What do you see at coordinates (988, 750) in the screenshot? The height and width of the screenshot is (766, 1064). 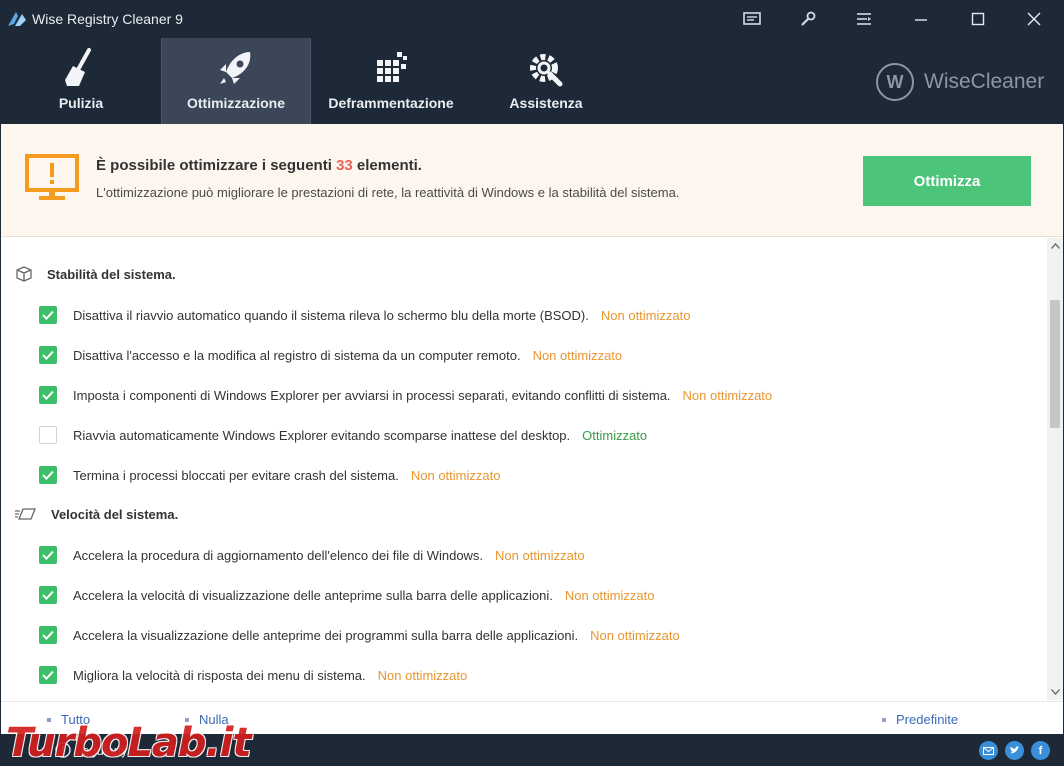 I see `email-icon` at bounding box center [988, 750].